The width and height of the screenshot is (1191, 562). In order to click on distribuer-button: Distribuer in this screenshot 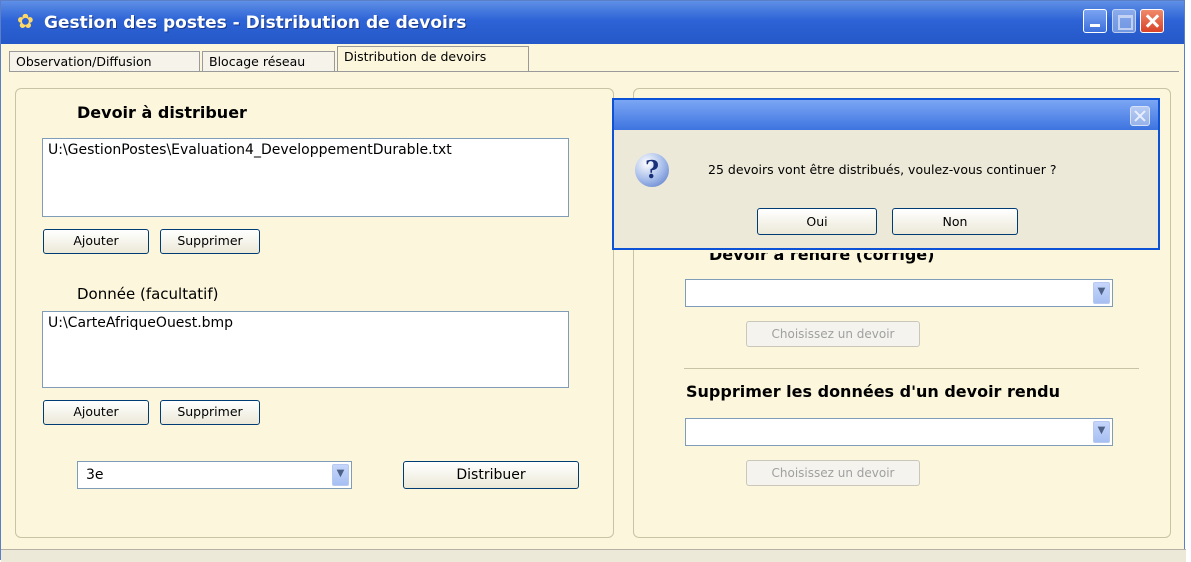, I will do `click(491, 475)`.